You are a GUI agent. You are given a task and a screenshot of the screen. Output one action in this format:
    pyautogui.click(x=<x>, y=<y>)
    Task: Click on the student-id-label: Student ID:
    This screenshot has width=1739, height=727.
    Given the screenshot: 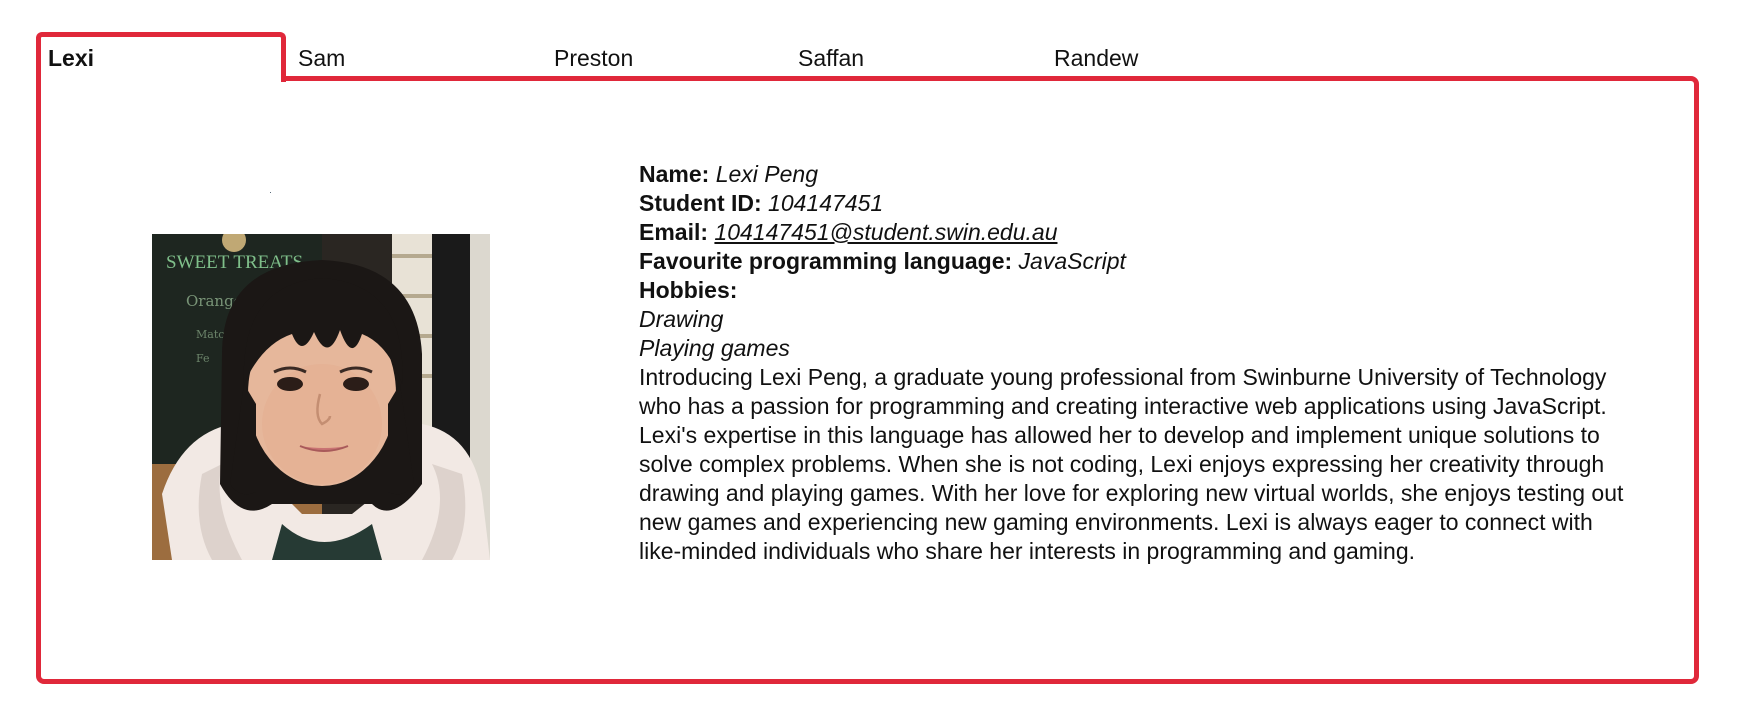 What is the action you would take?
    pyautogui.click(x=700, y=203)
    